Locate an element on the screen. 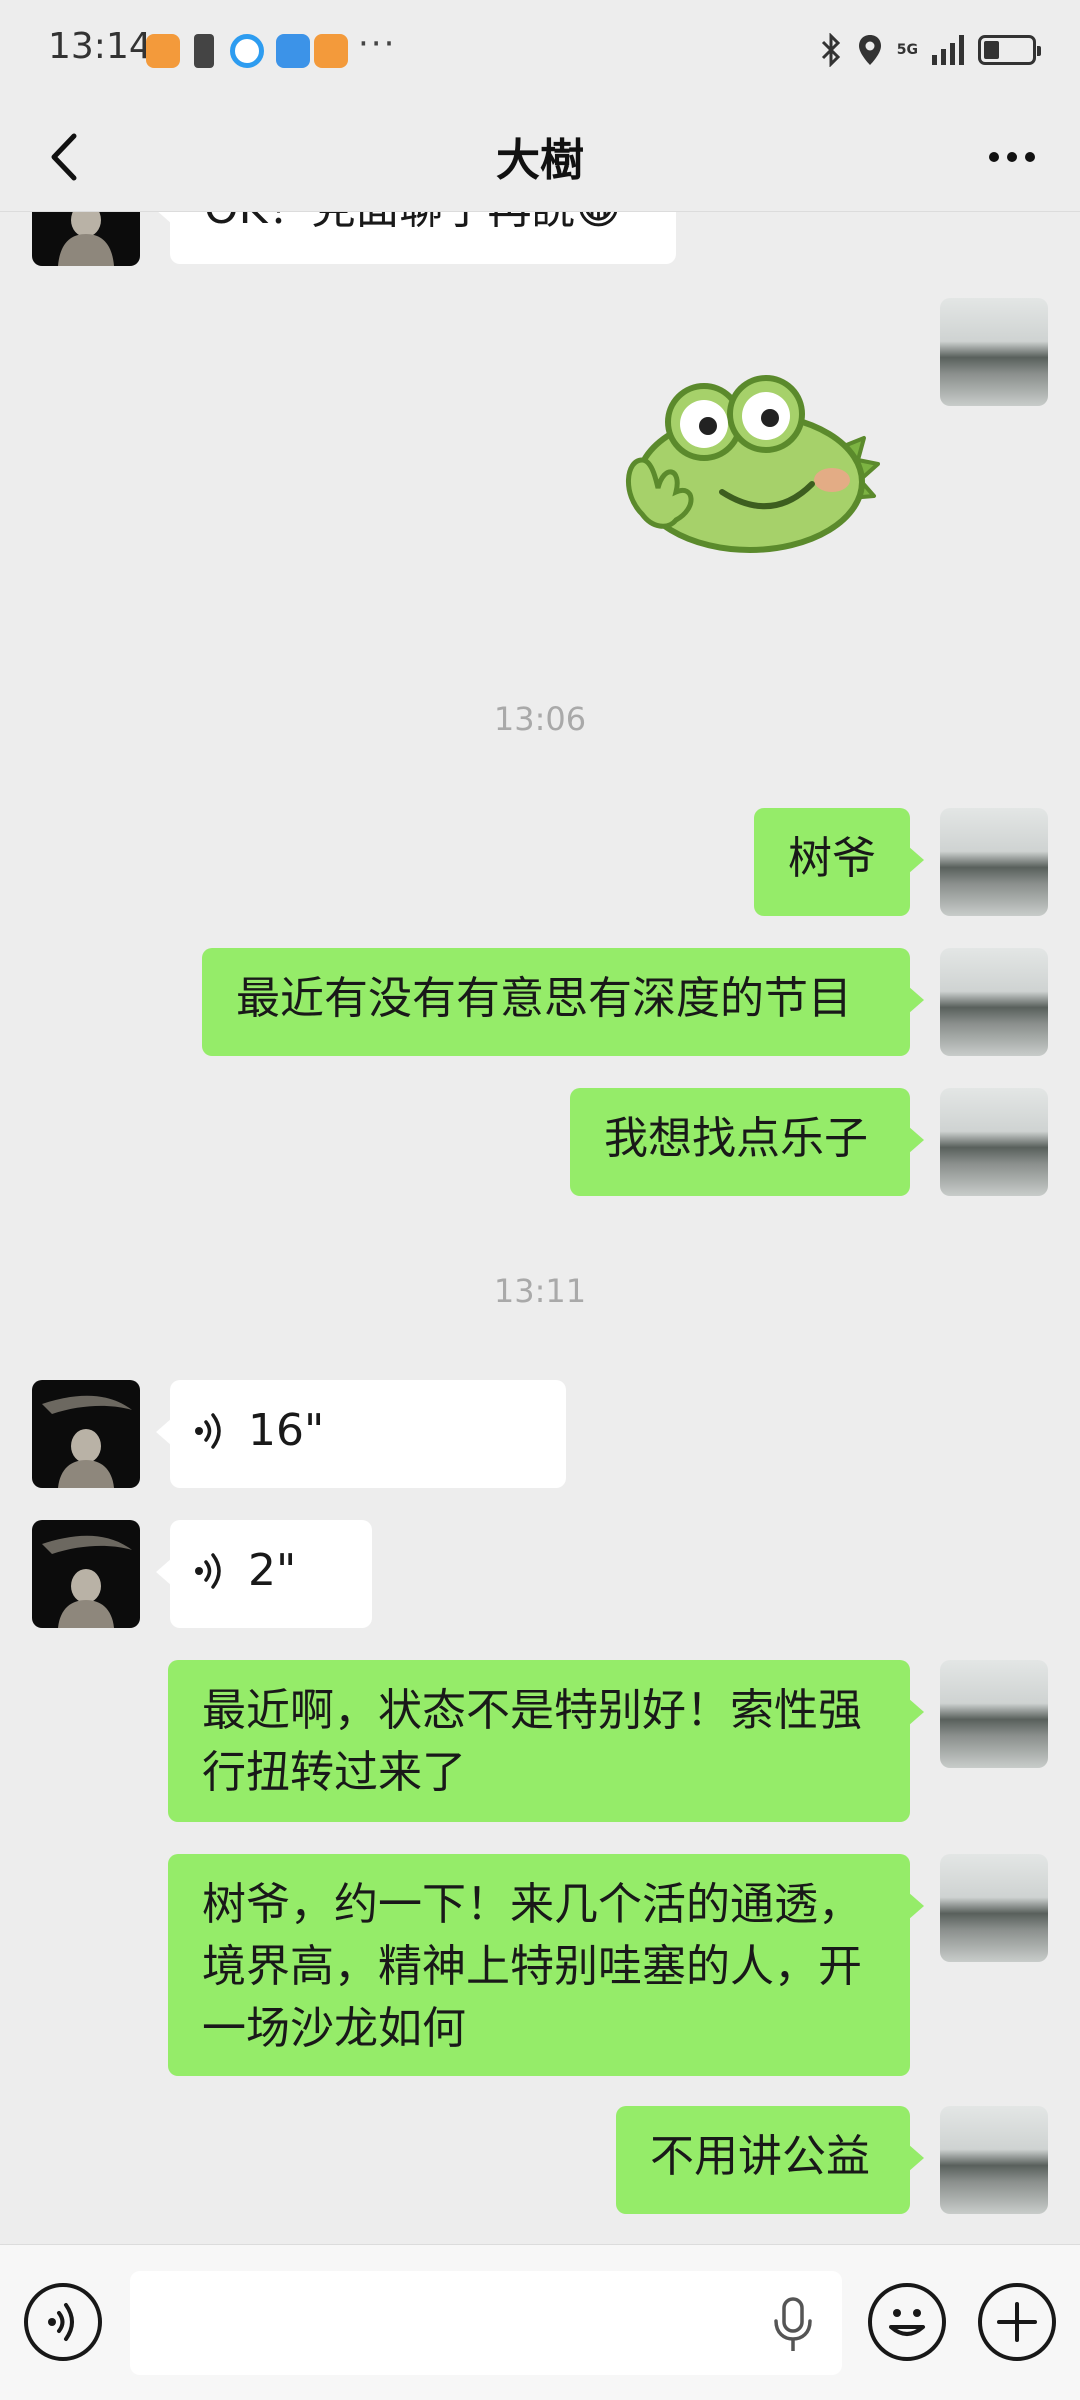  battery-icon is located at coordinates (1009, 50).